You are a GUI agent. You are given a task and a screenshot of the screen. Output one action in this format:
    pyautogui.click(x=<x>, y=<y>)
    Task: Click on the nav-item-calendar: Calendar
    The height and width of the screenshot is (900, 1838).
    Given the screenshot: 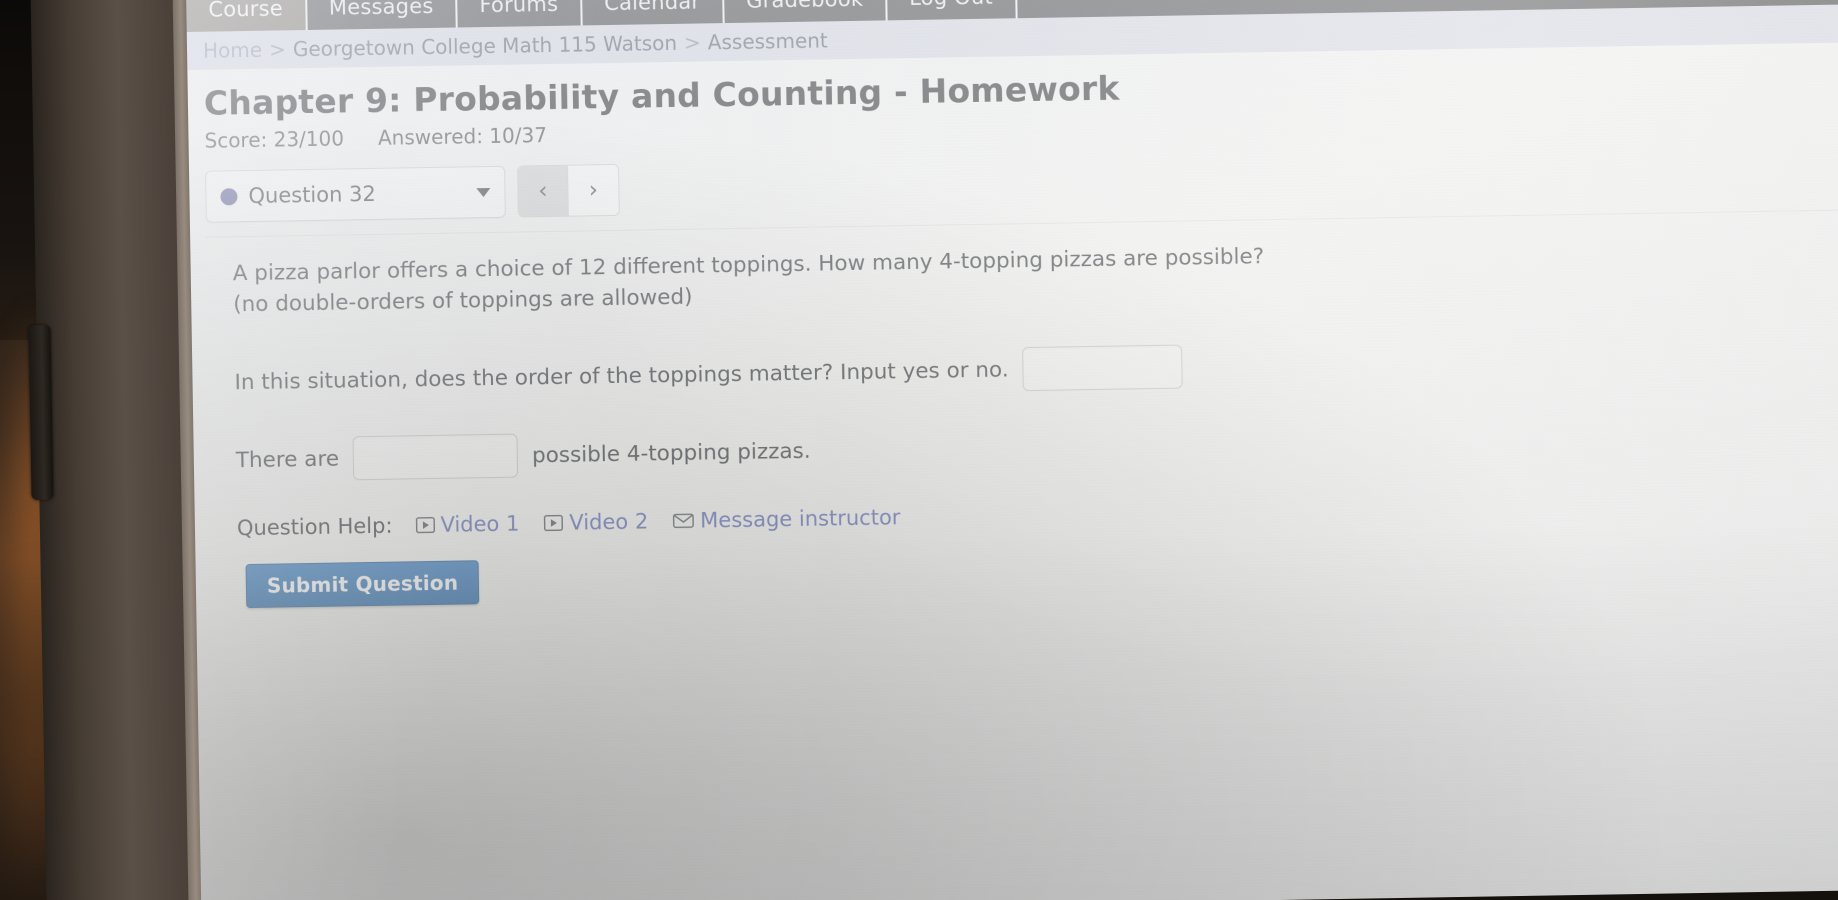 What is the action you would take?
    pyautogui.click(x=653, y=13)
    